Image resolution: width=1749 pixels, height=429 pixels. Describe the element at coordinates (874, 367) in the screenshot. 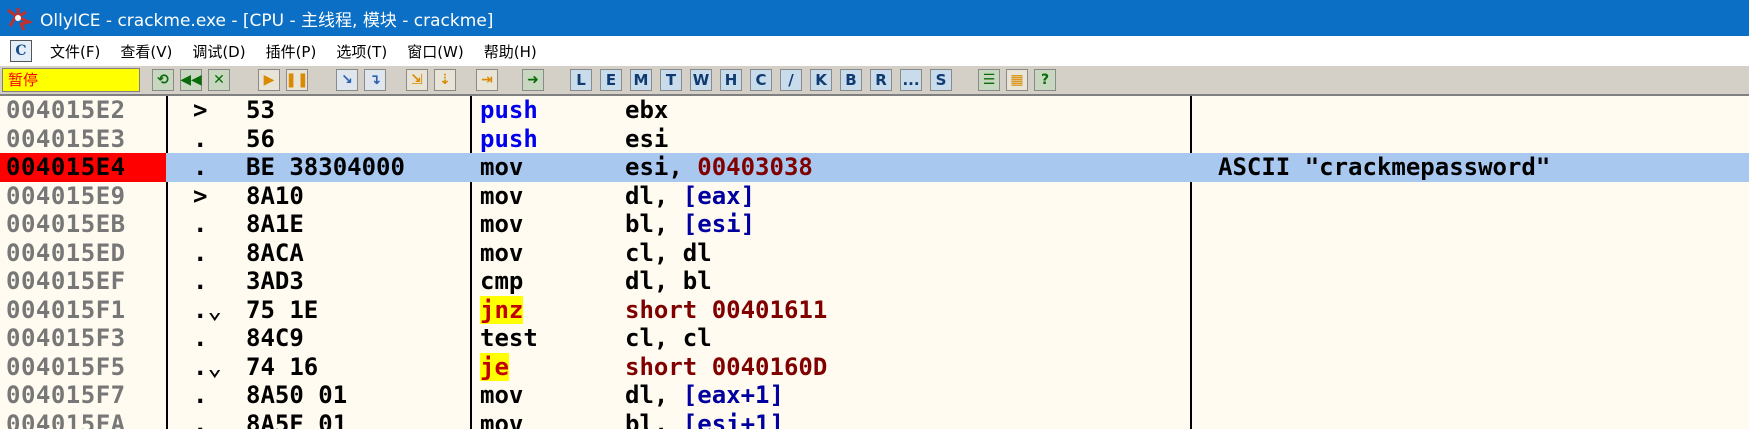

I see `disasm-row: 004015F5 .⌄ 74 16 je short 0040160D` at that location.